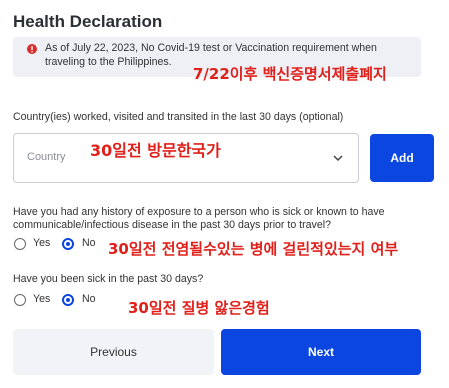  What do you see at coordinates (68, 300) in the screenshot?
I see `sick-no-radio` at bounding box center [68, 300].